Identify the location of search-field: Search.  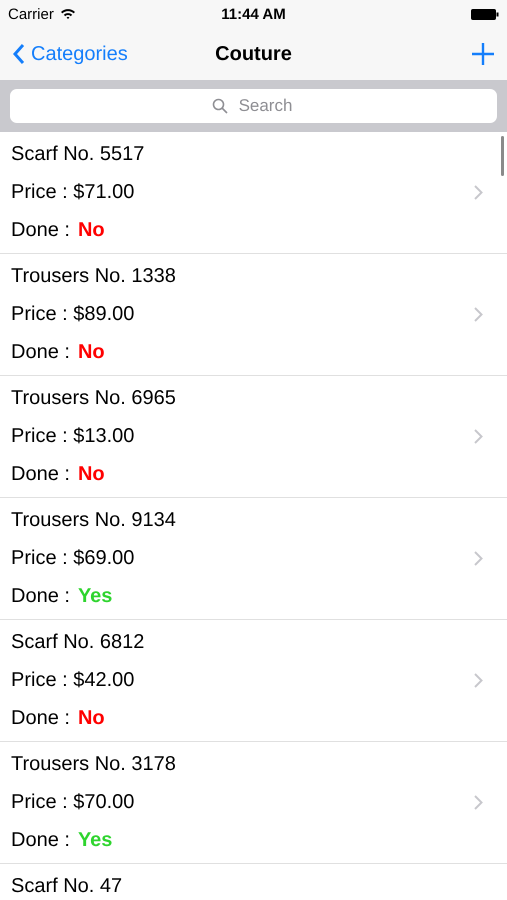
(253, 106).